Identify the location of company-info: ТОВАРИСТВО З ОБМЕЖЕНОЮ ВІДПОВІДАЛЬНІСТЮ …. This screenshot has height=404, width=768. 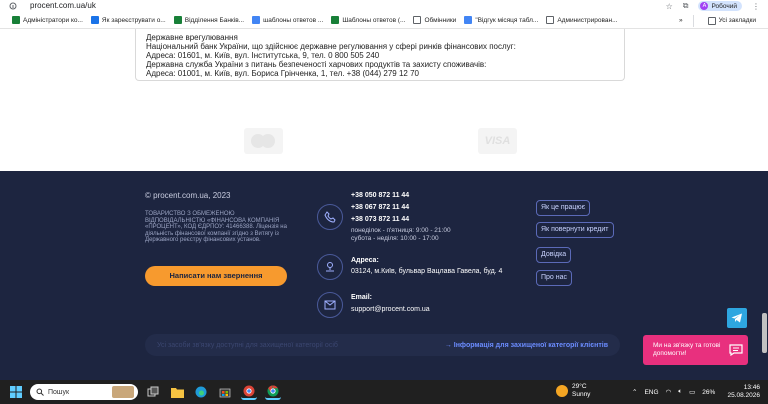
(220, 227).